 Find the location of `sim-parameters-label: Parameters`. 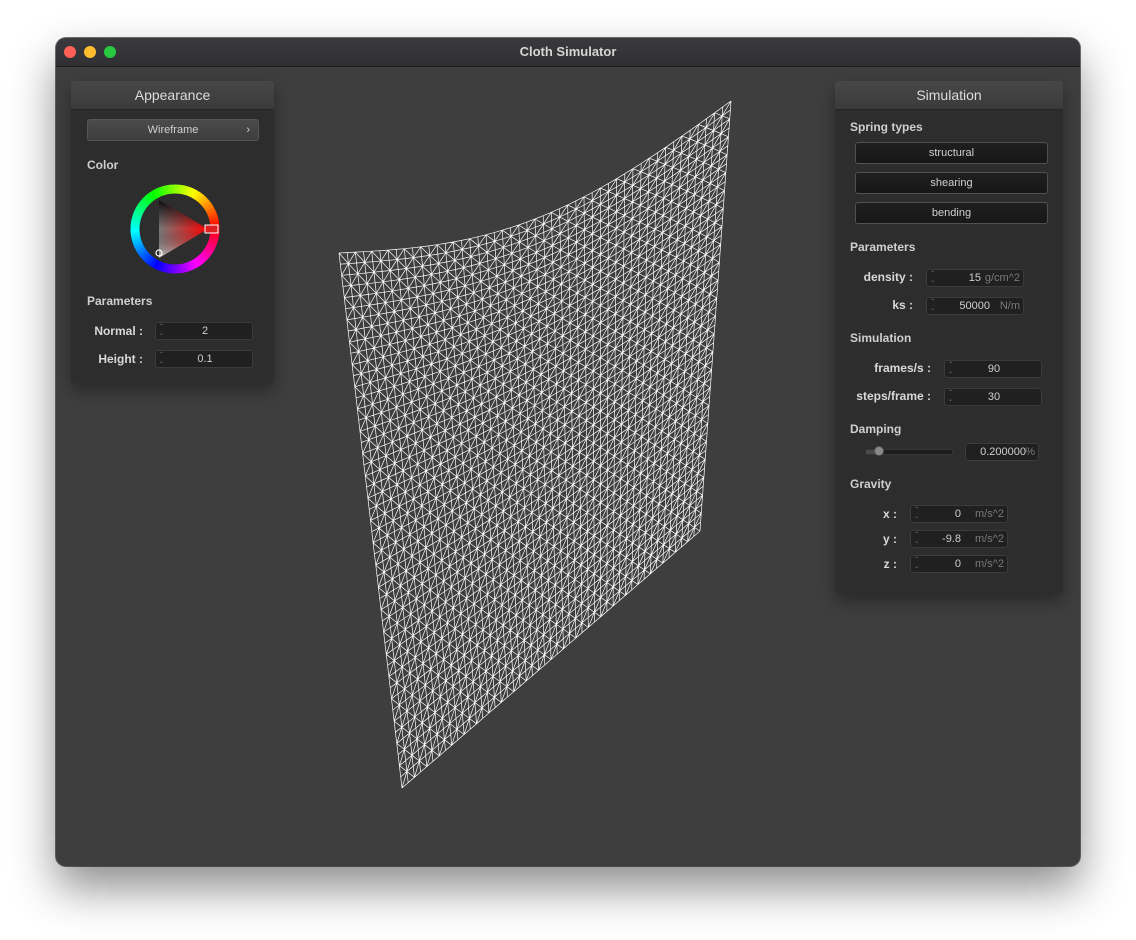

sim-parameters-label: Parameters is located at coordinates (883, 247).